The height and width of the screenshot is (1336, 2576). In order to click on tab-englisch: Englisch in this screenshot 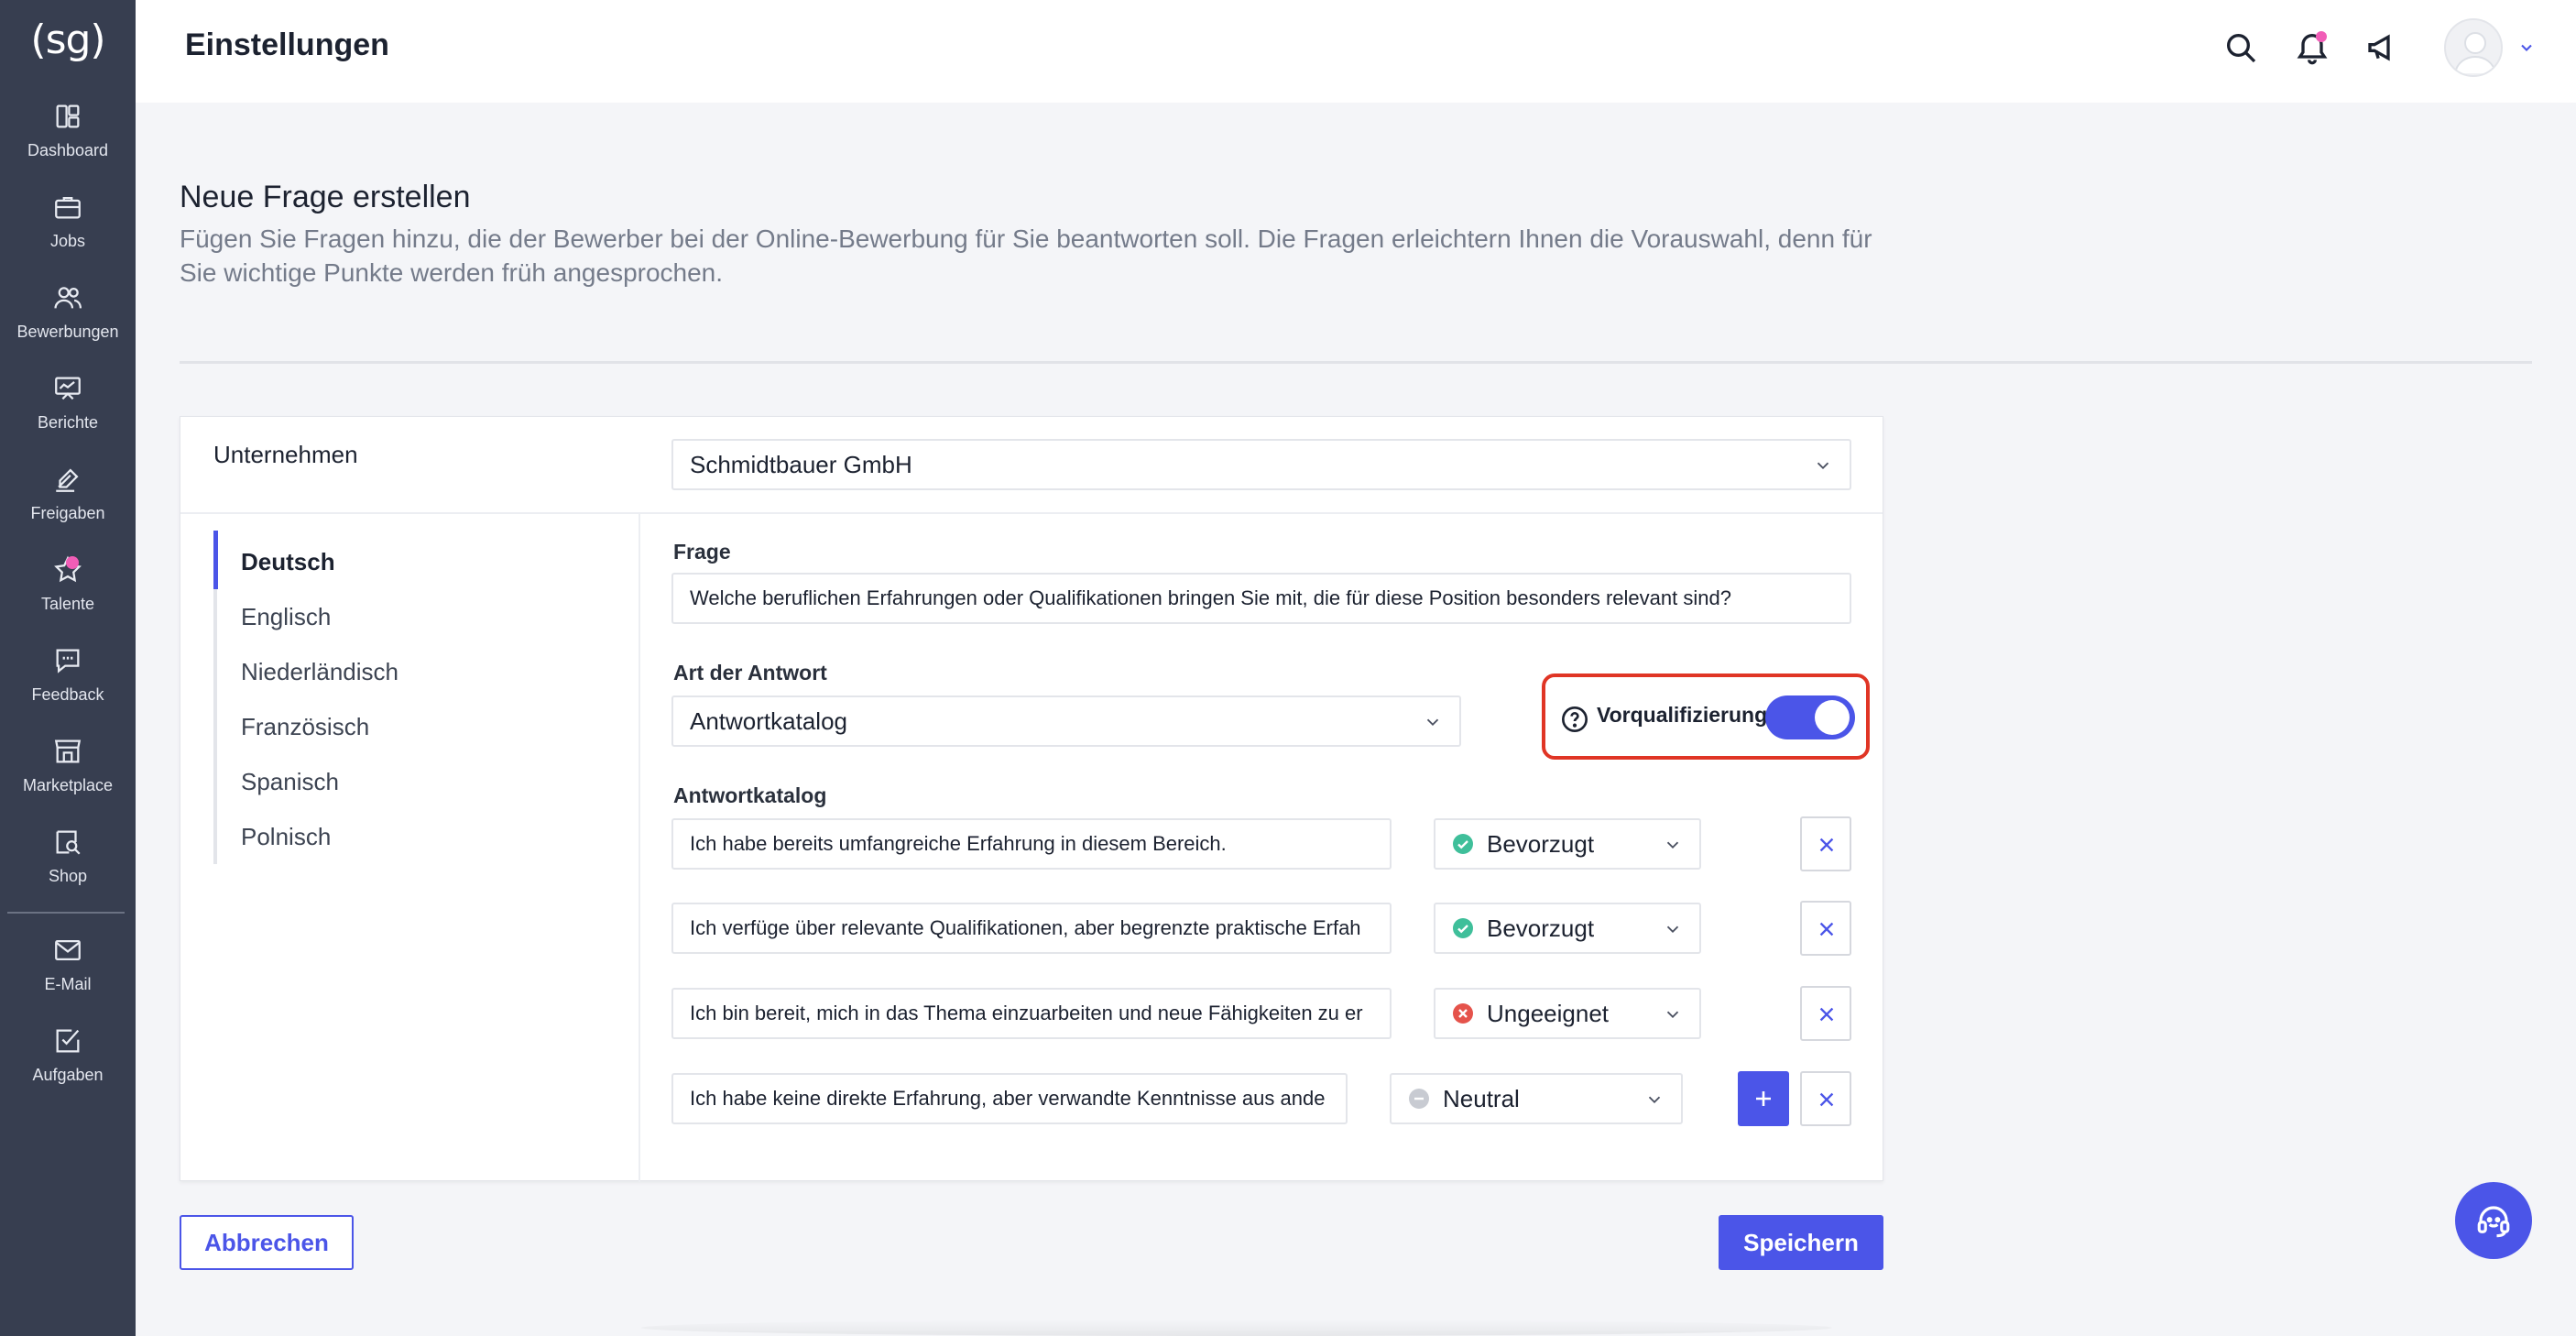, I will do `click(286, 617)`.